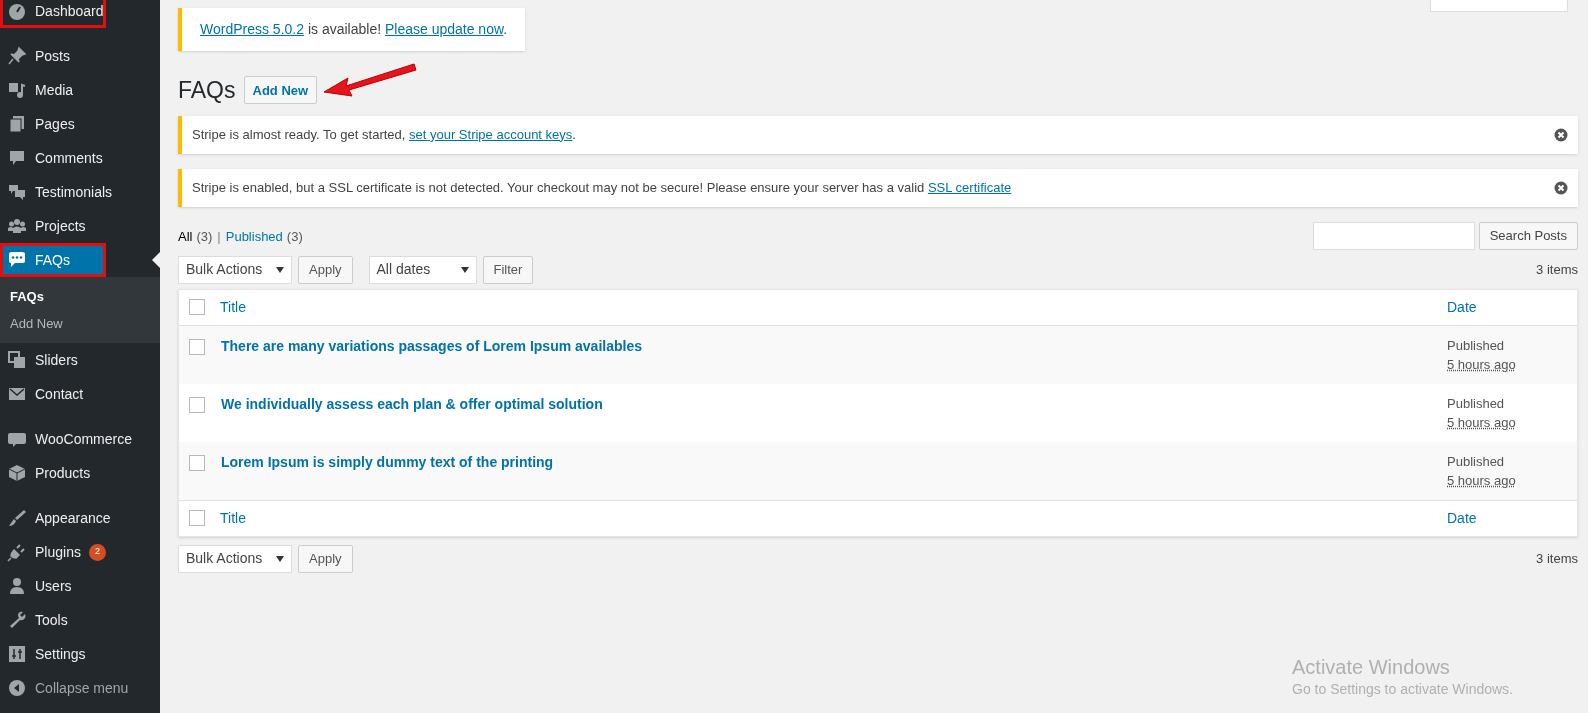  Describe the element at coordinates (80, 124) in the screenshot. I see `menu-item: Pages` at that location.